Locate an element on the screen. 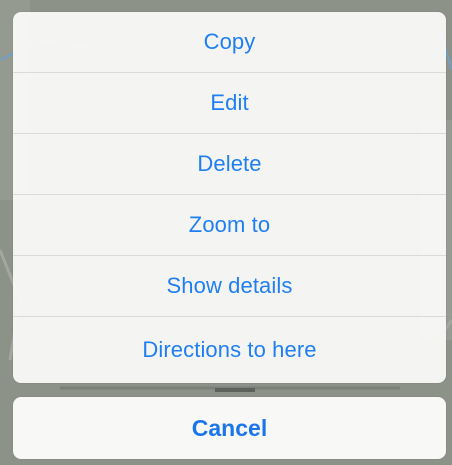 This screenshot has height=465, width=452. copy-button: Copy is located at coordinates (229, 42).